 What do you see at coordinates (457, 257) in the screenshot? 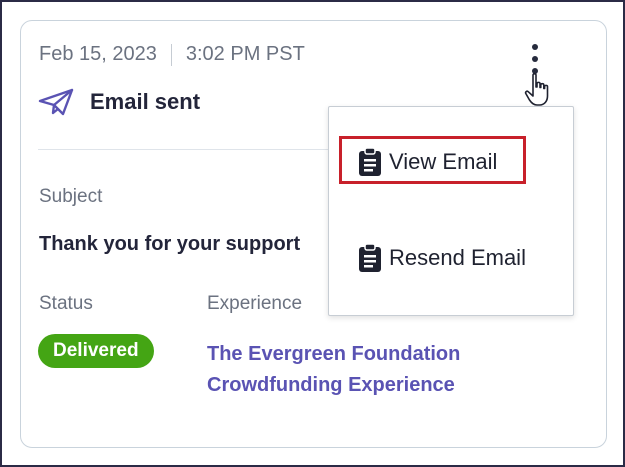
I see `menu-item-label: Resend Email` at bounding box center [457, 257].